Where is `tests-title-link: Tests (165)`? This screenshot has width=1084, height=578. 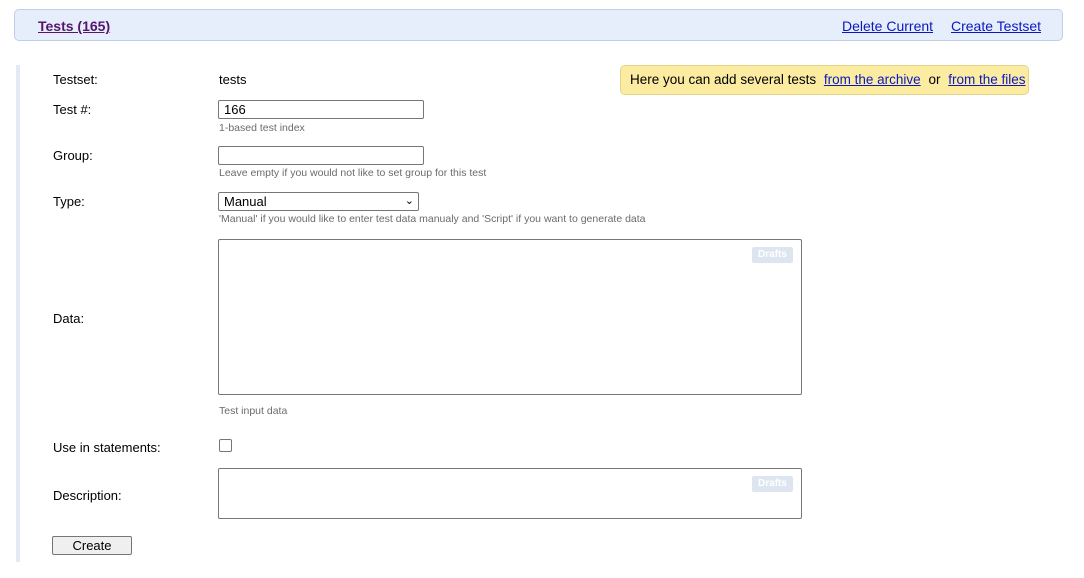
tests-title-link: Tests (165) is located at coordinates (74, 26).